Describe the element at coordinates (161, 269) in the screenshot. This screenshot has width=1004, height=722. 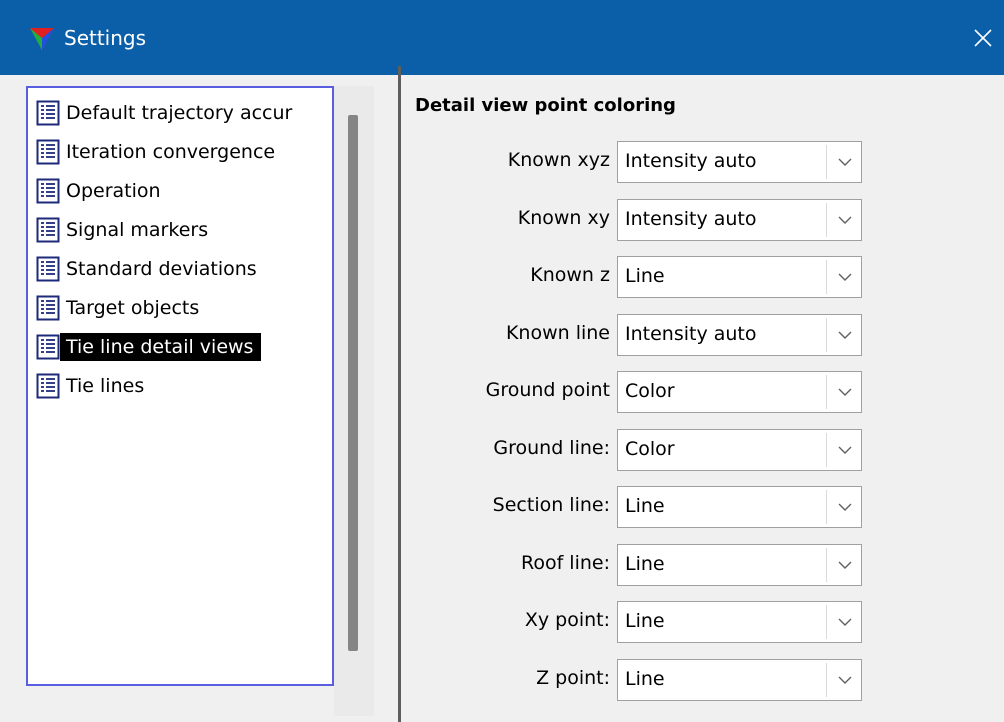
I see `sidebar-item-label: Standard deviations` at that location.